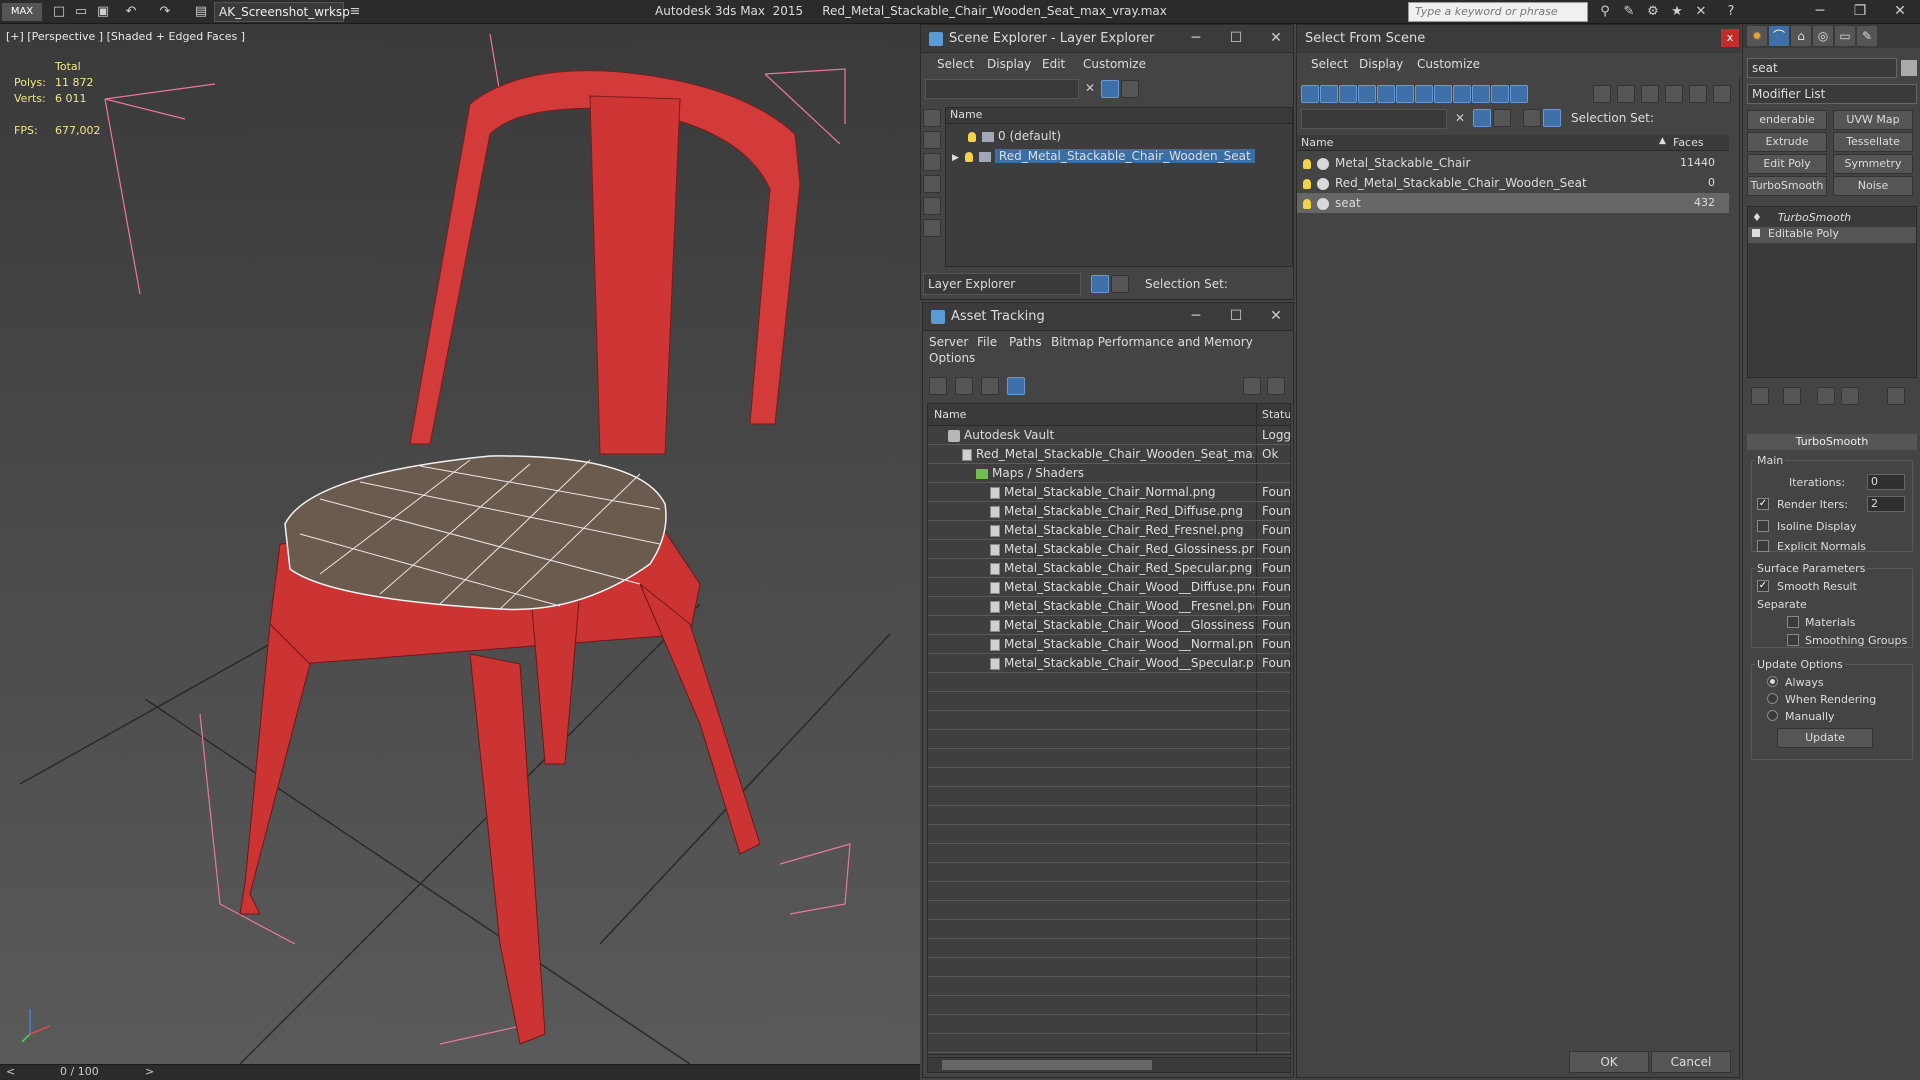 The height and width of the screenshot is (1080, 1920). Describe the element at coordinates (1792, 396) in the screenshot. I see `show-end-result-icon` at that location.